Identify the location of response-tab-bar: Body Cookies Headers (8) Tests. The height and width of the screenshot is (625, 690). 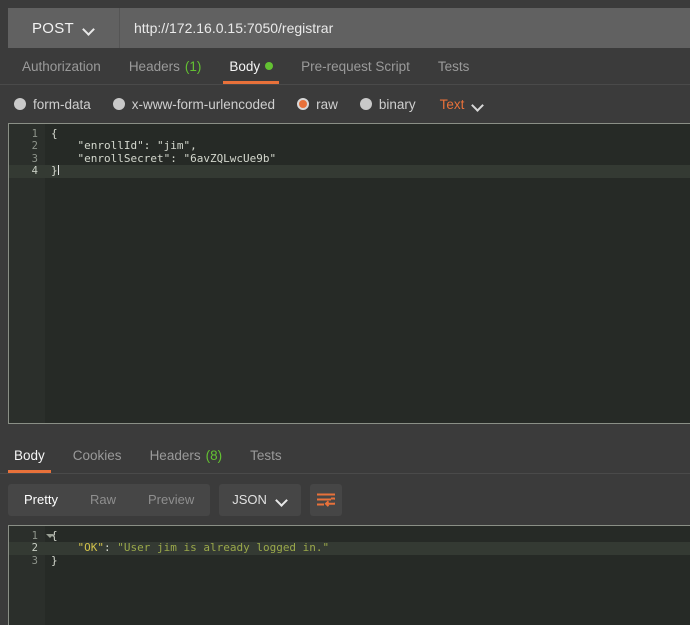
(345, 455).